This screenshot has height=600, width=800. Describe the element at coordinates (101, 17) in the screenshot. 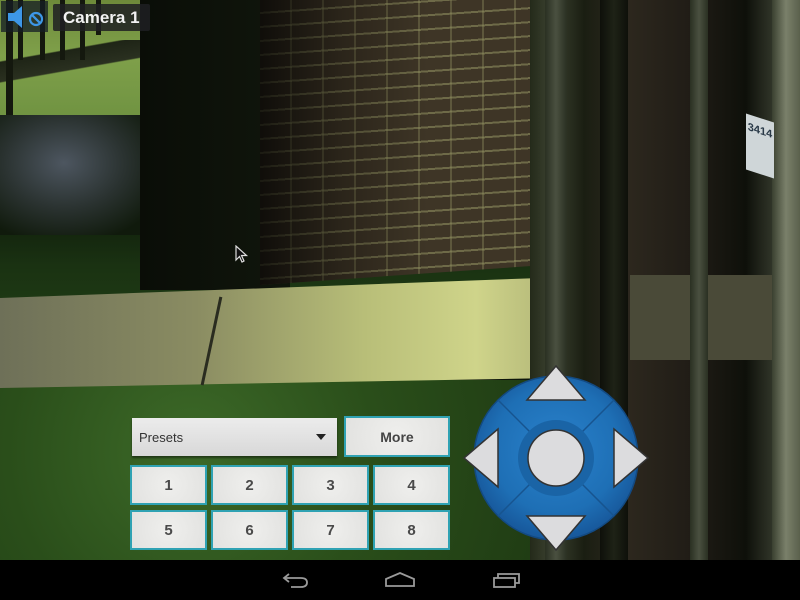

I see `camera-name-label: Camera 1` at that location.